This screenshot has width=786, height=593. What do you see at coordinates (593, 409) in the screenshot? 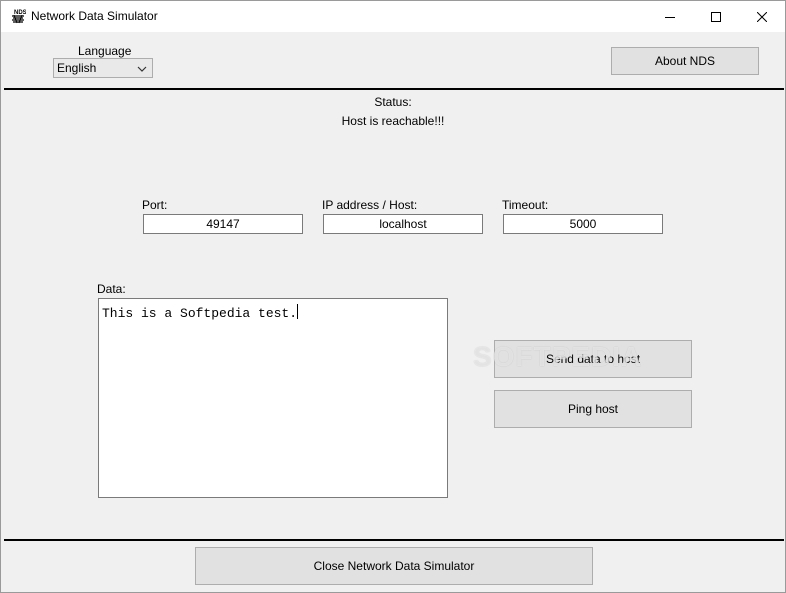
I see `ping-host-button: Ping host` at bounding box center [593, 409].